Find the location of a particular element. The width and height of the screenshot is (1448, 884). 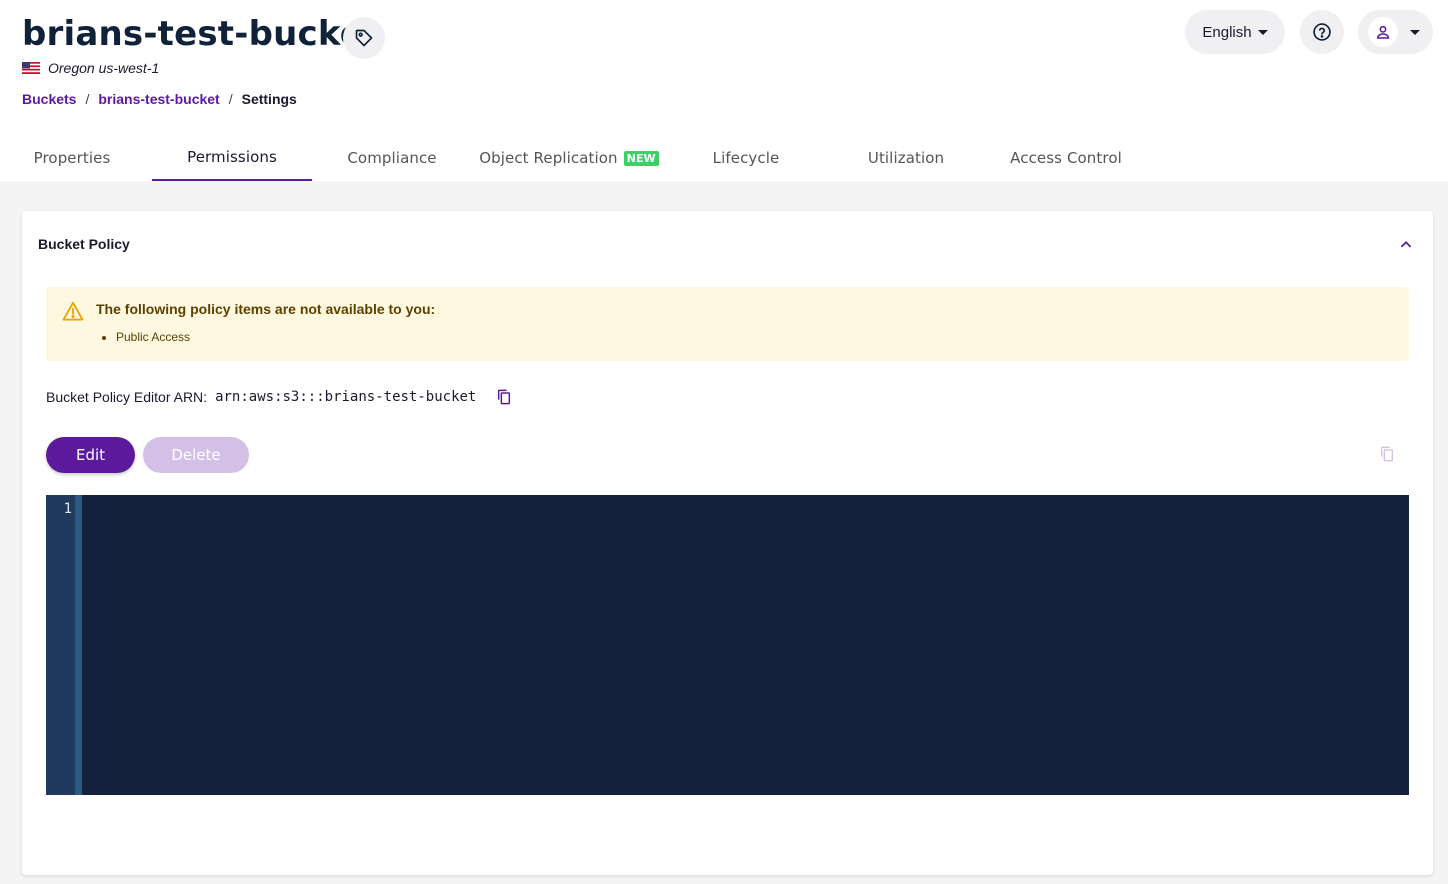

breadcrumb: Buckets / brians-test-bucket / Settings is located at coordinates (159, 99).